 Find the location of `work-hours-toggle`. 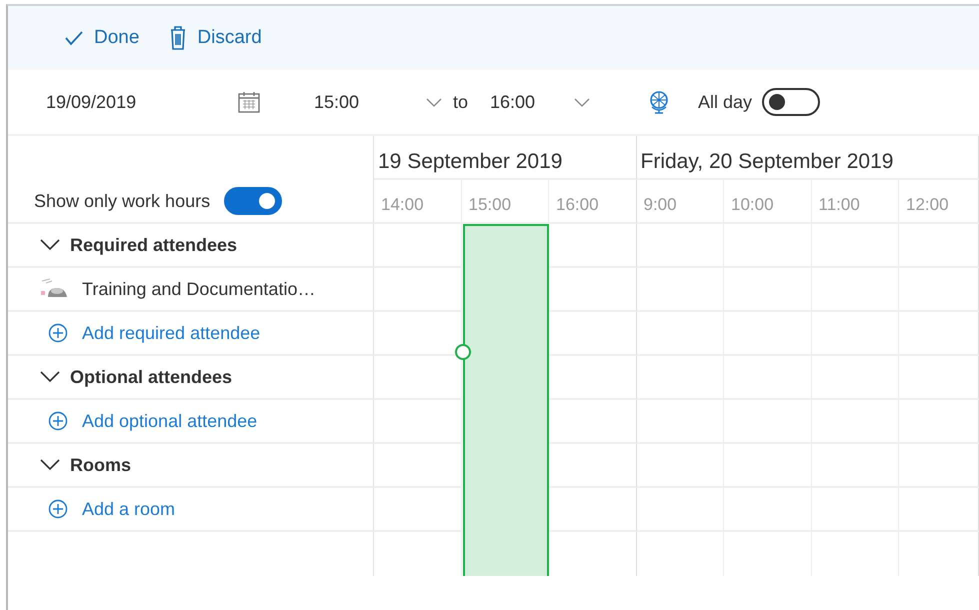

work-hours-toggle is located at coordinates (253, 201).